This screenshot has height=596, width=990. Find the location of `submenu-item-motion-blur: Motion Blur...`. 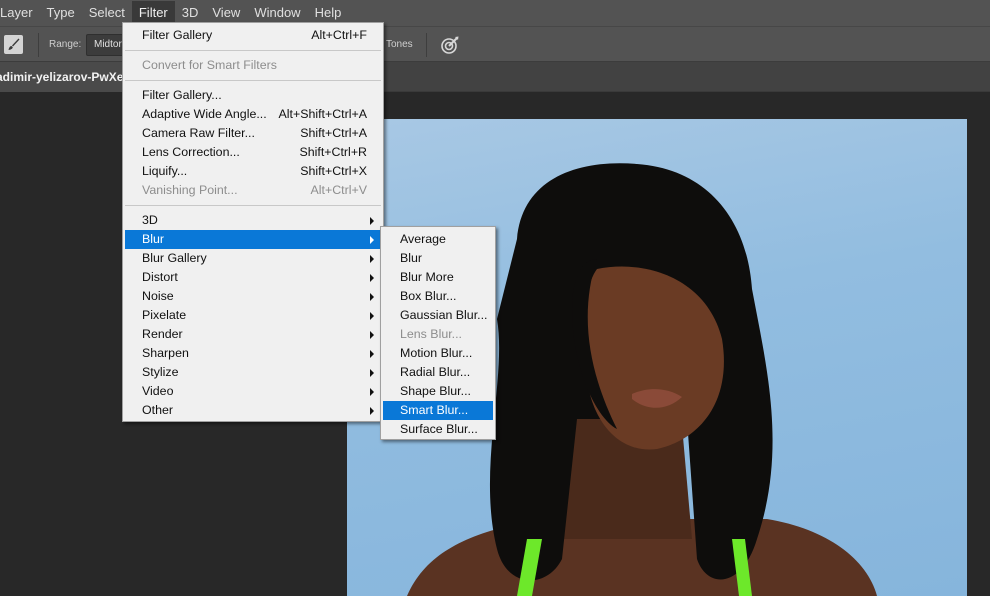

submenu-item-motion-blur: Motion Blur... is located at coordinates (438, 353).